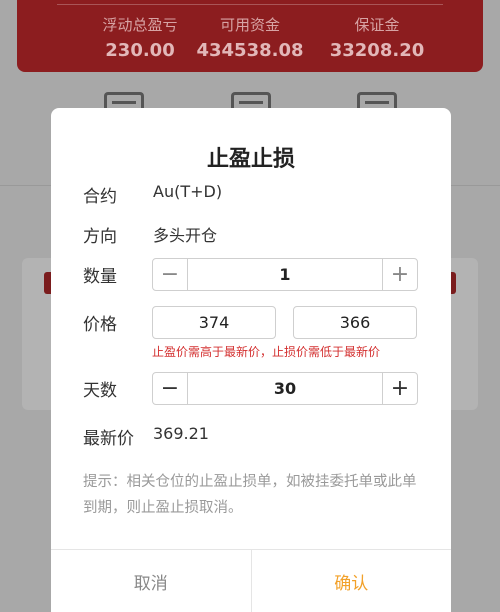 The height and width of the screenshot is (612, 500). I want to click on available-funds-stat: 可用资金 434538.08, so click(250, 37).